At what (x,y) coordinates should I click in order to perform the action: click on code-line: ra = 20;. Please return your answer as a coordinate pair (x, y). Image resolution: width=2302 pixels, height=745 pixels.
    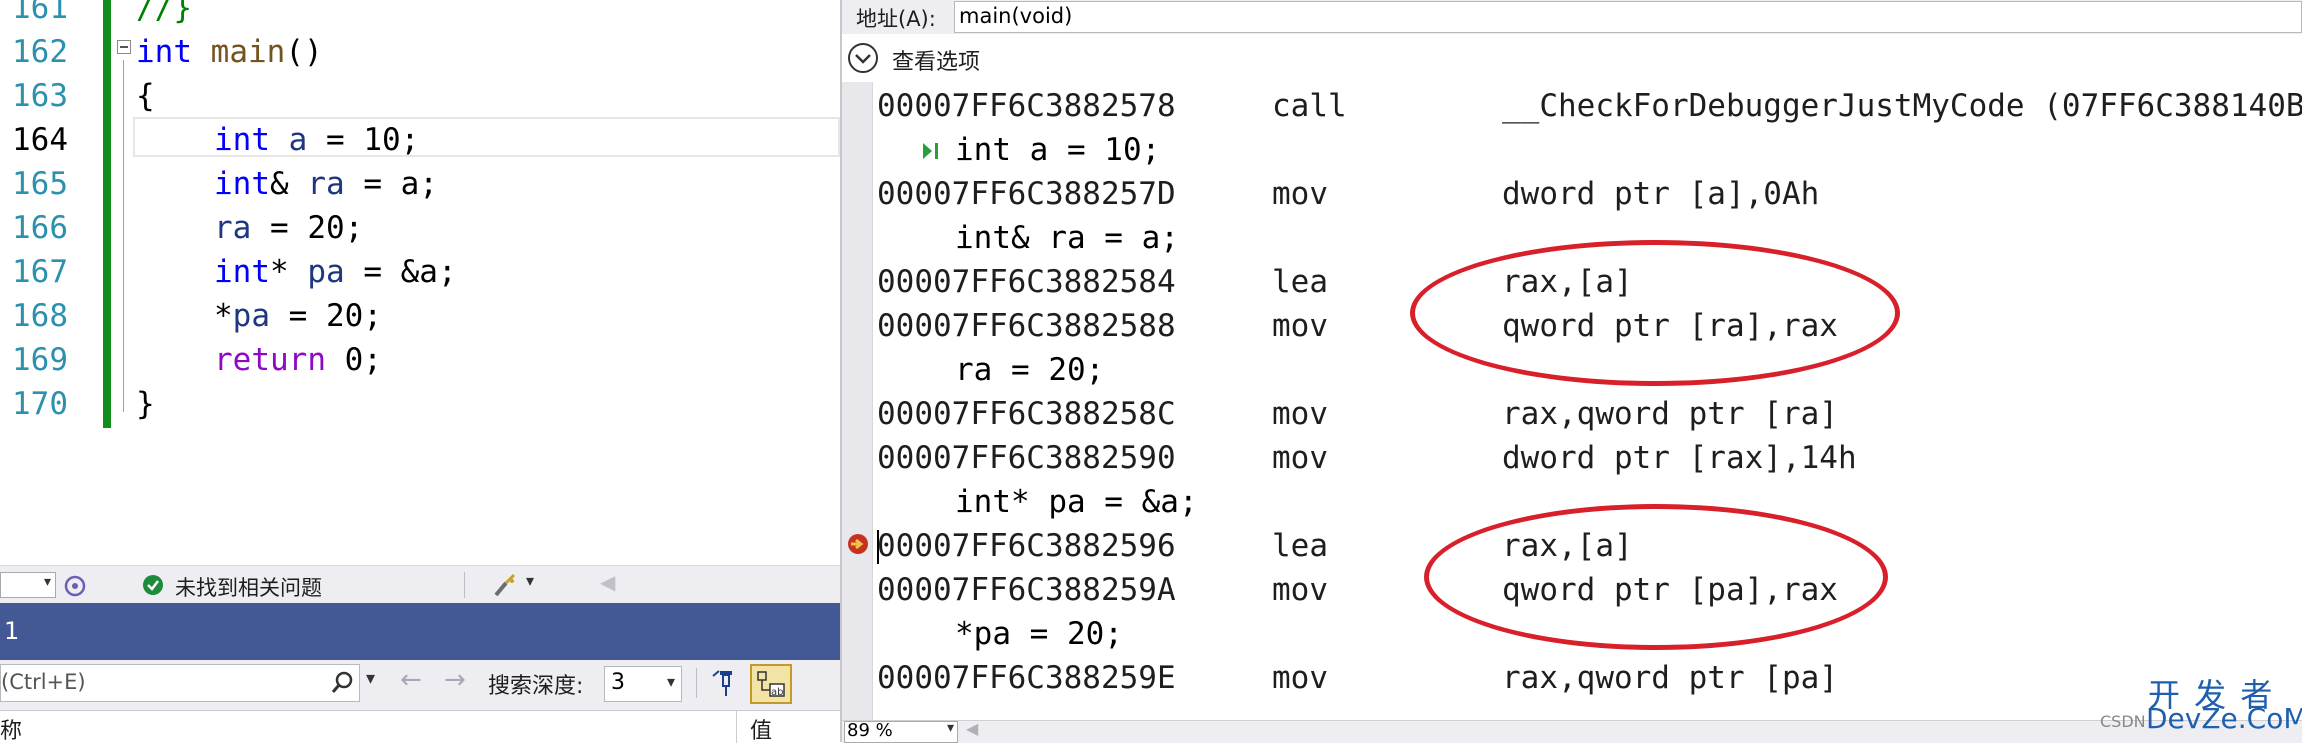
    Looking at the image, I should click on (288, 228).